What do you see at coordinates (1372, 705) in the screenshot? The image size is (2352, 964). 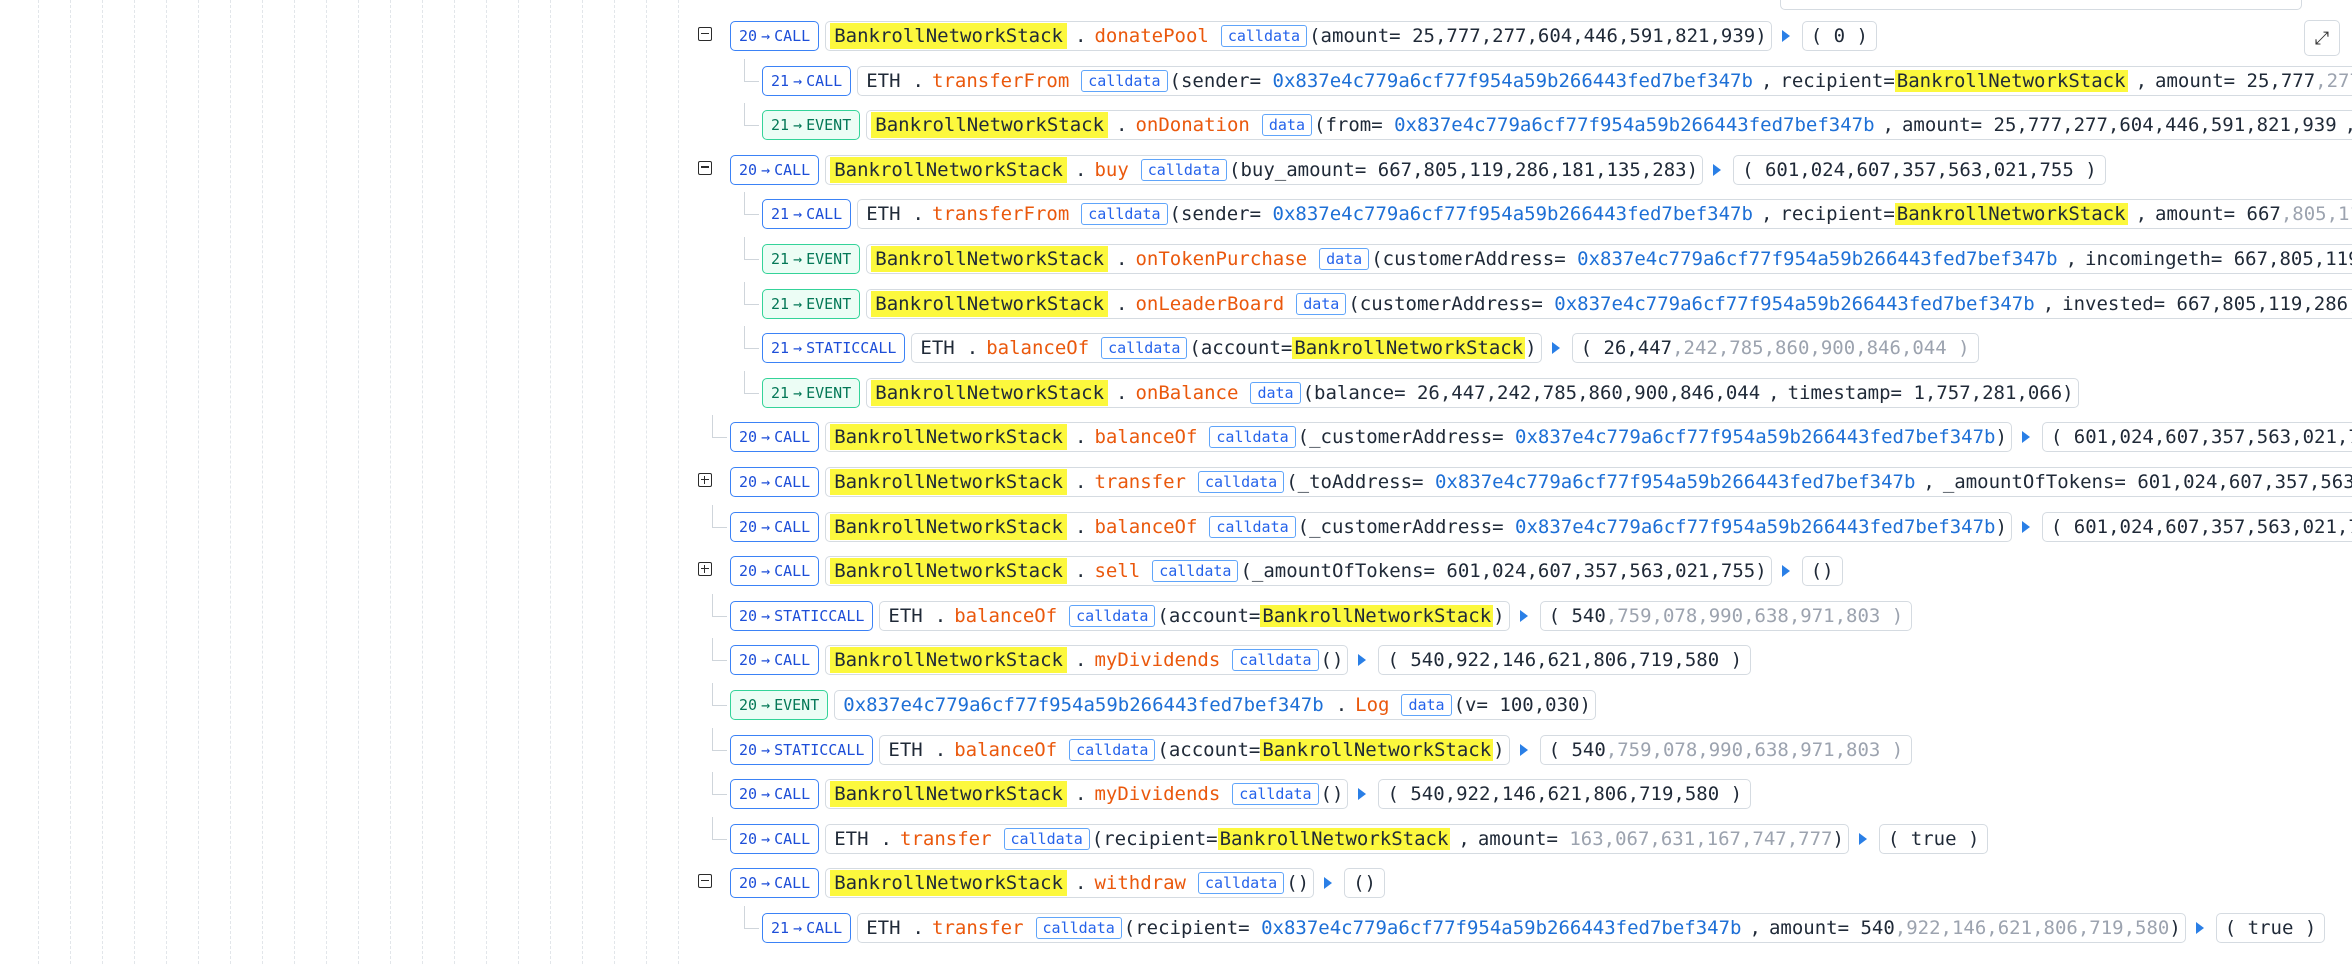 I see `function-name: Log` at bounding box center [1372, 705].